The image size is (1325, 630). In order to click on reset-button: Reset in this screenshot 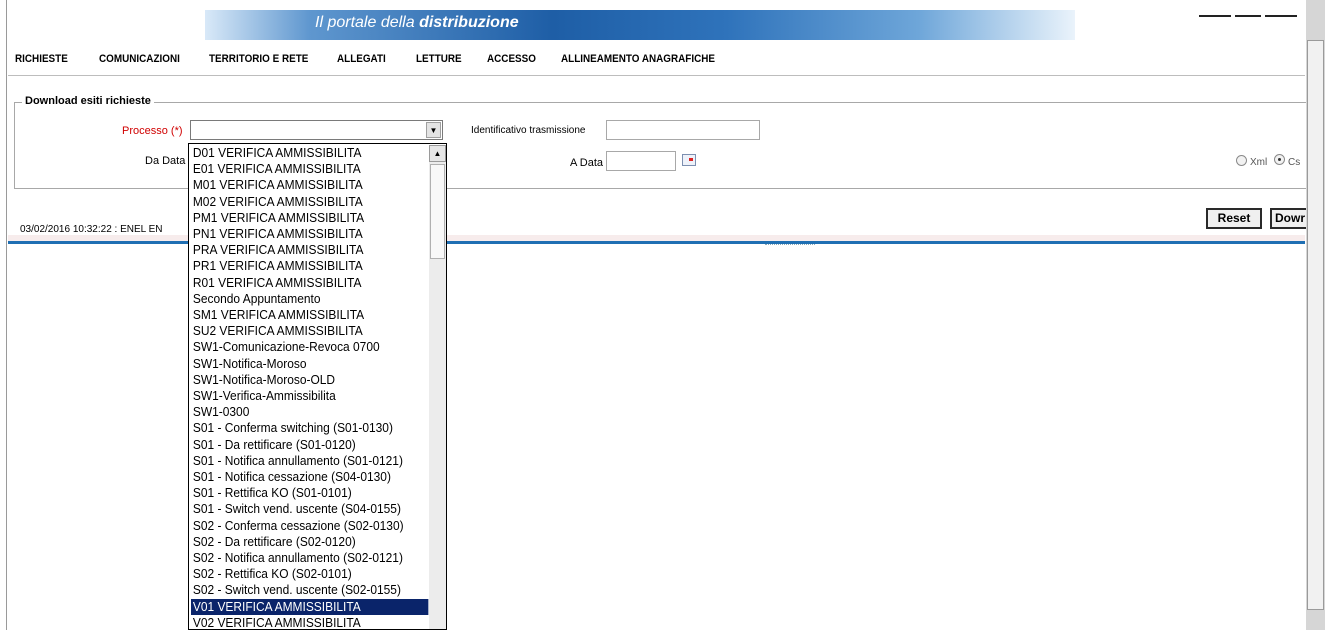, I will do `click(1234, 218)`.